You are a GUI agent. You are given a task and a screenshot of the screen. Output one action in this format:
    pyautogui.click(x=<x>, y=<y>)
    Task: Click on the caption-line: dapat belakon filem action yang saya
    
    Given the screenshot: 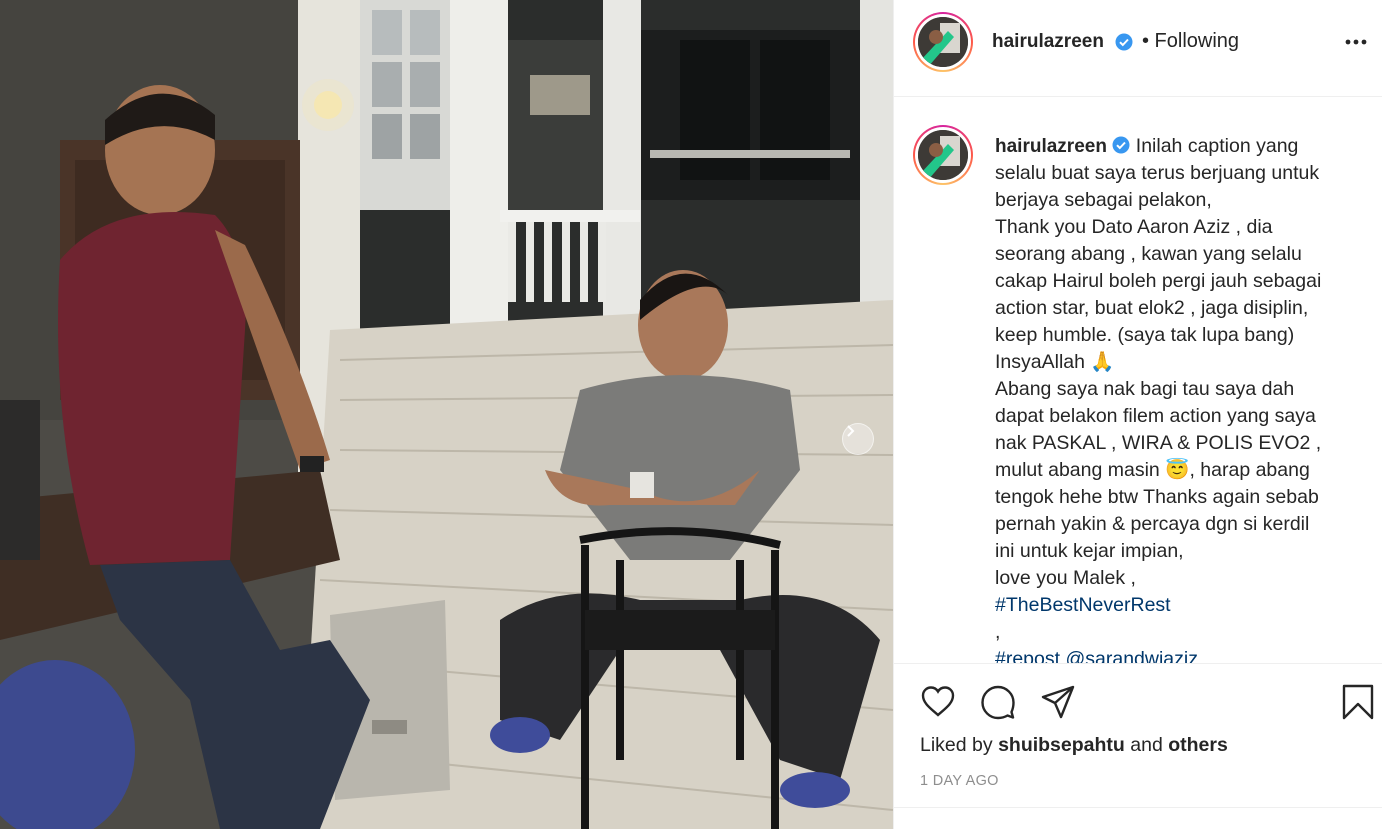 What is the action you would take?
    pyautogui.click(x=1155, y=416)
    